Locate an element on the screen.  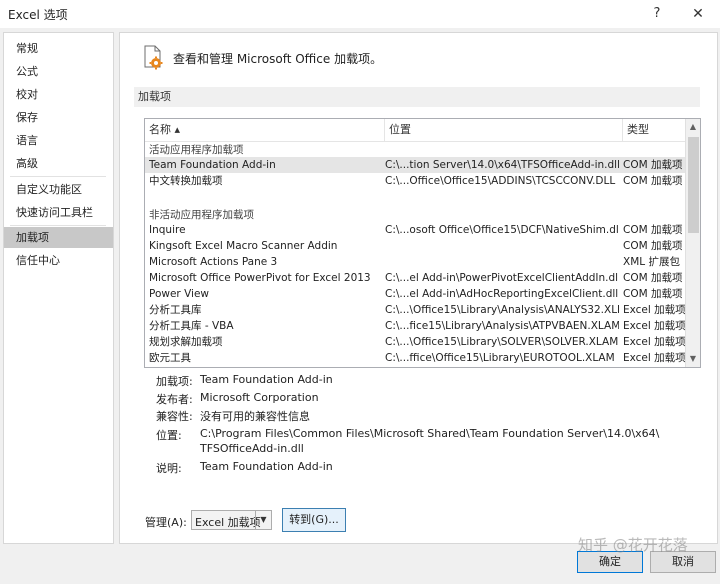
page-header-text: 查看和管理 Microsoft Office 加载项。 is located at coordinates (278, 59).